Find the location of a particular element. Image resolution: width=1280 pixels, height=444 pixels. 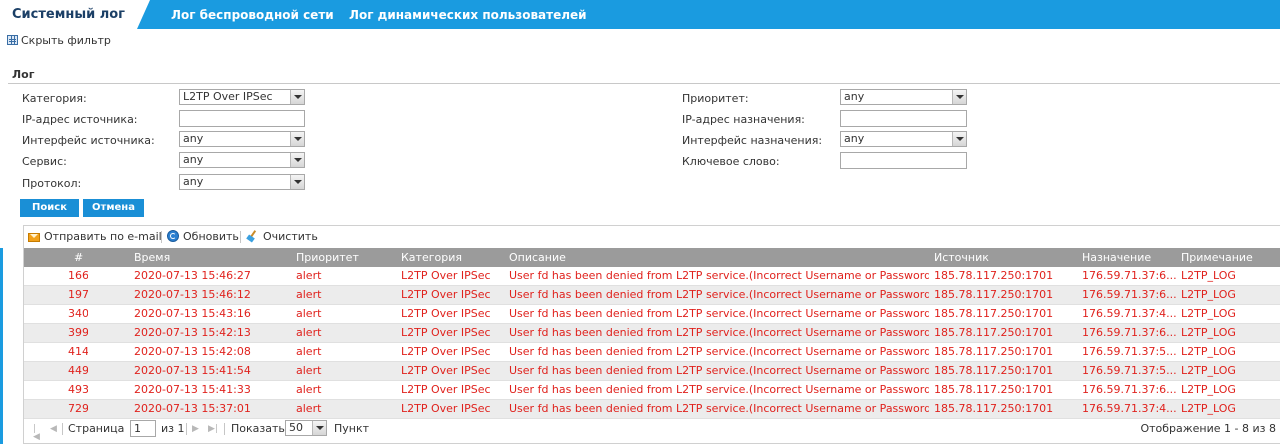

service-select: any is located at coordinates (242, 160).